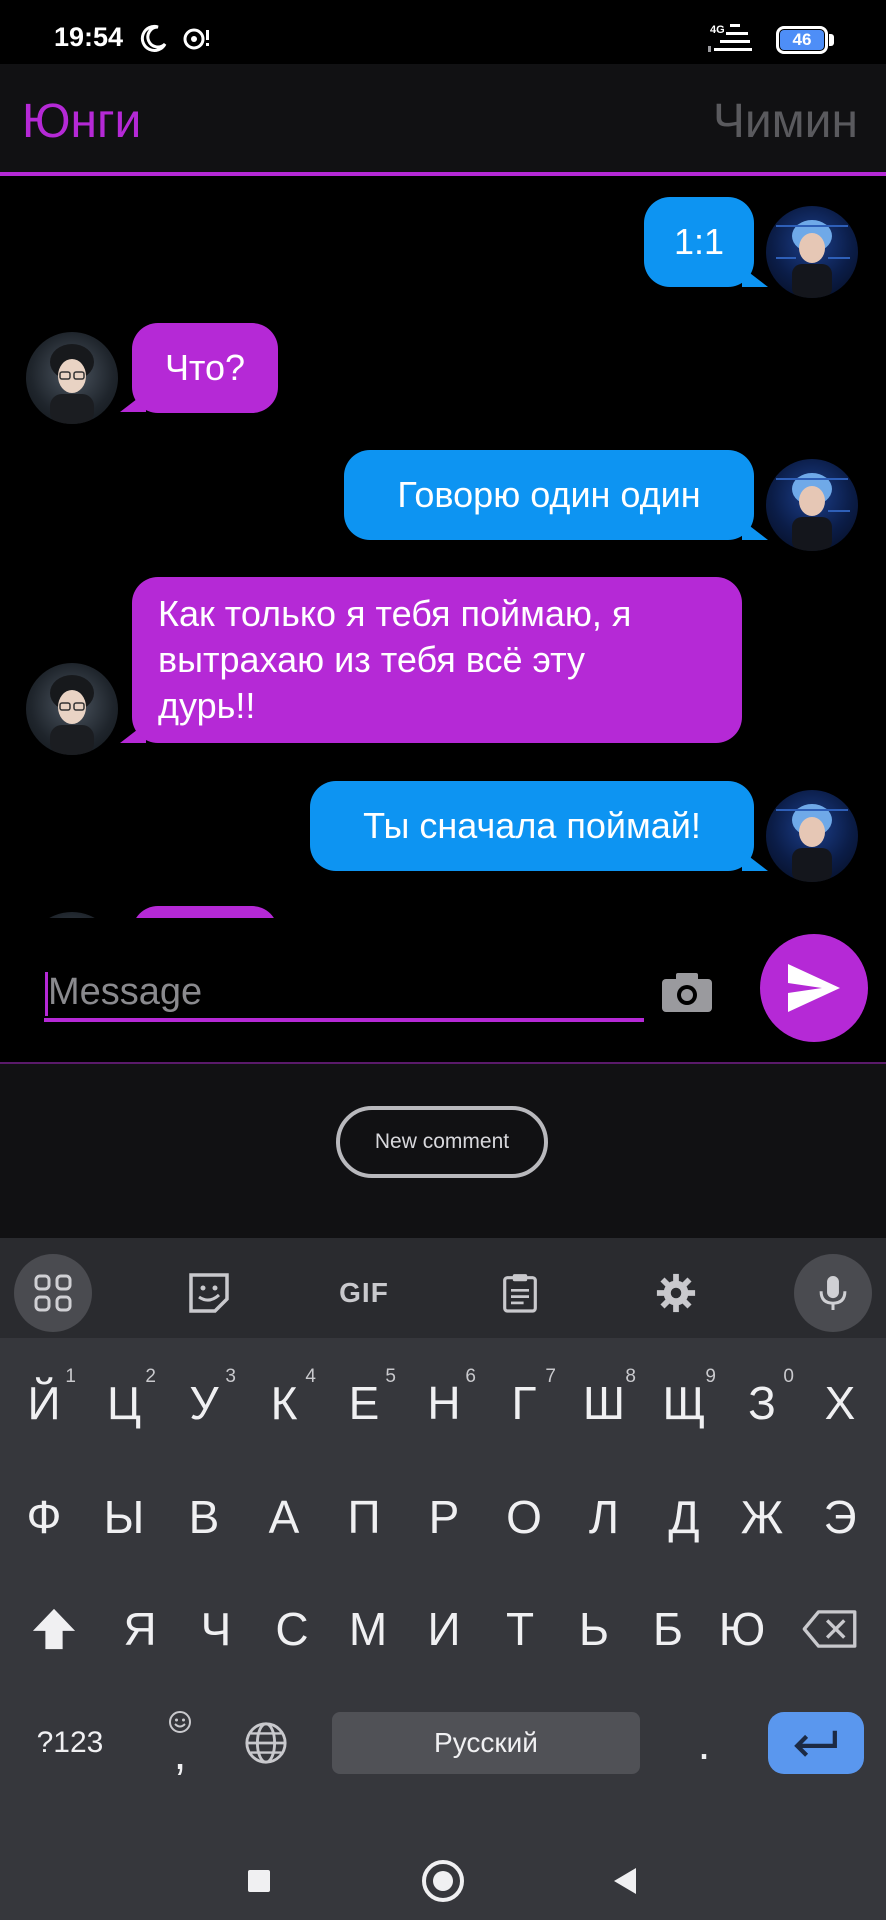 This screenshot has height=1920, width=886. I want to click on system-navigation-bar, so click(443, 1885).